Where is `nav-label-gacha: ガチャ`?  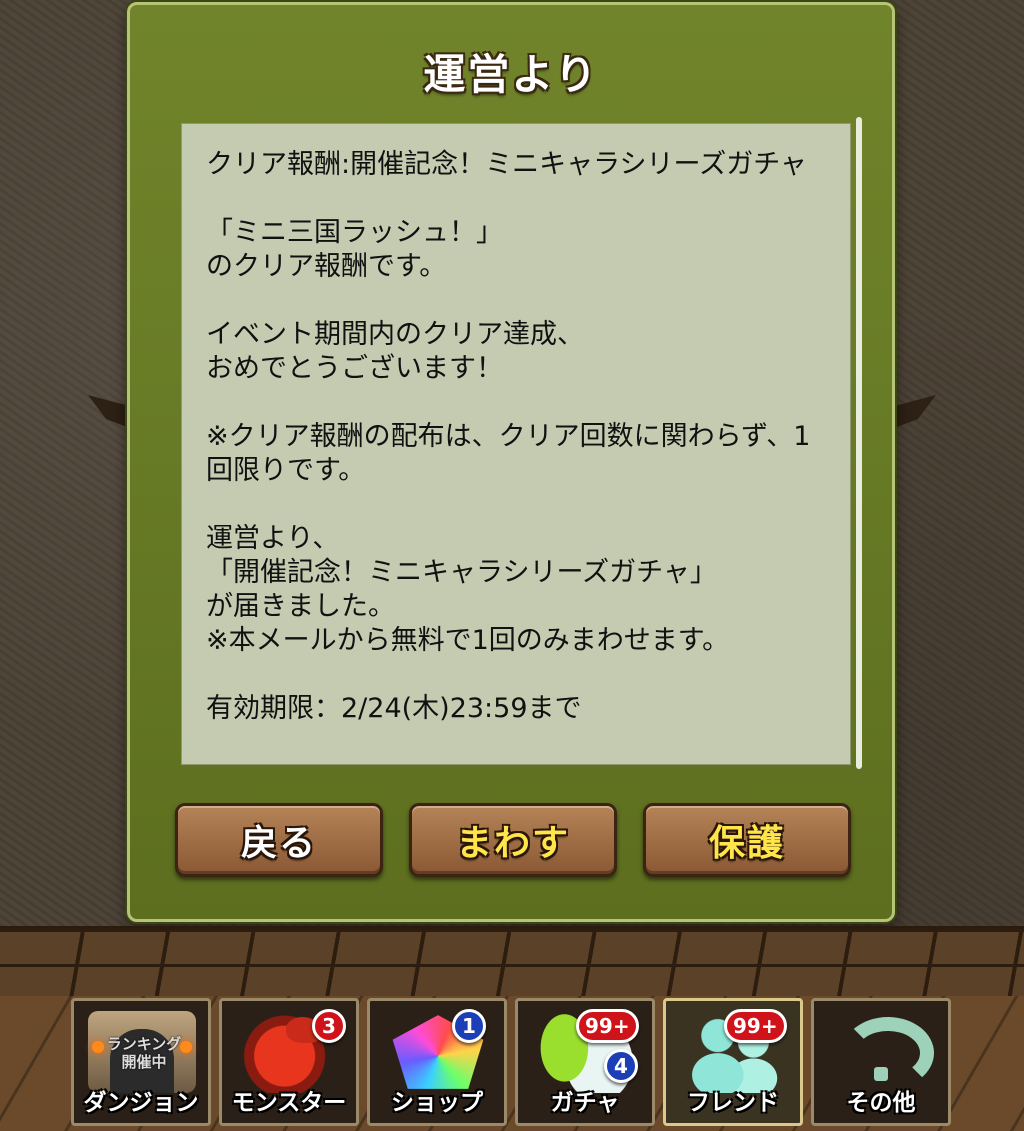 nav-label-gacha: ガチャ is located at coordinates (585, 1103).